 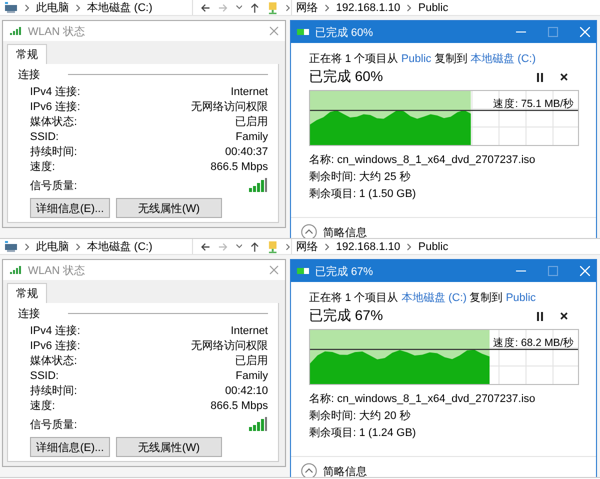 I want to click on detail-text: 剩余项目: 1 (1.24 GB), so click(x=363, y=433).